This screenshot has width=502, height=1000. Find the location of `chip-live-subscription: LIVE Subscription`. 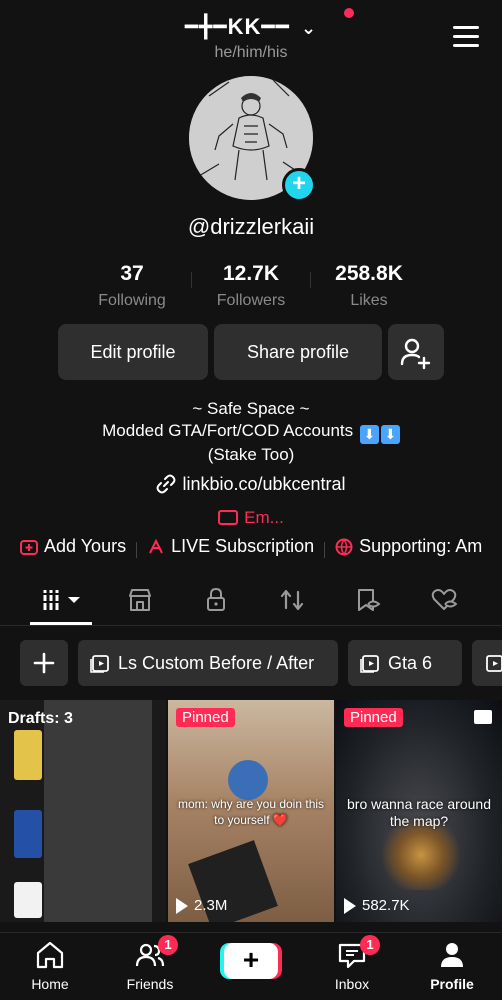

chip-live-subscription: LIVE Subscription is located at coordinates (230, 546).